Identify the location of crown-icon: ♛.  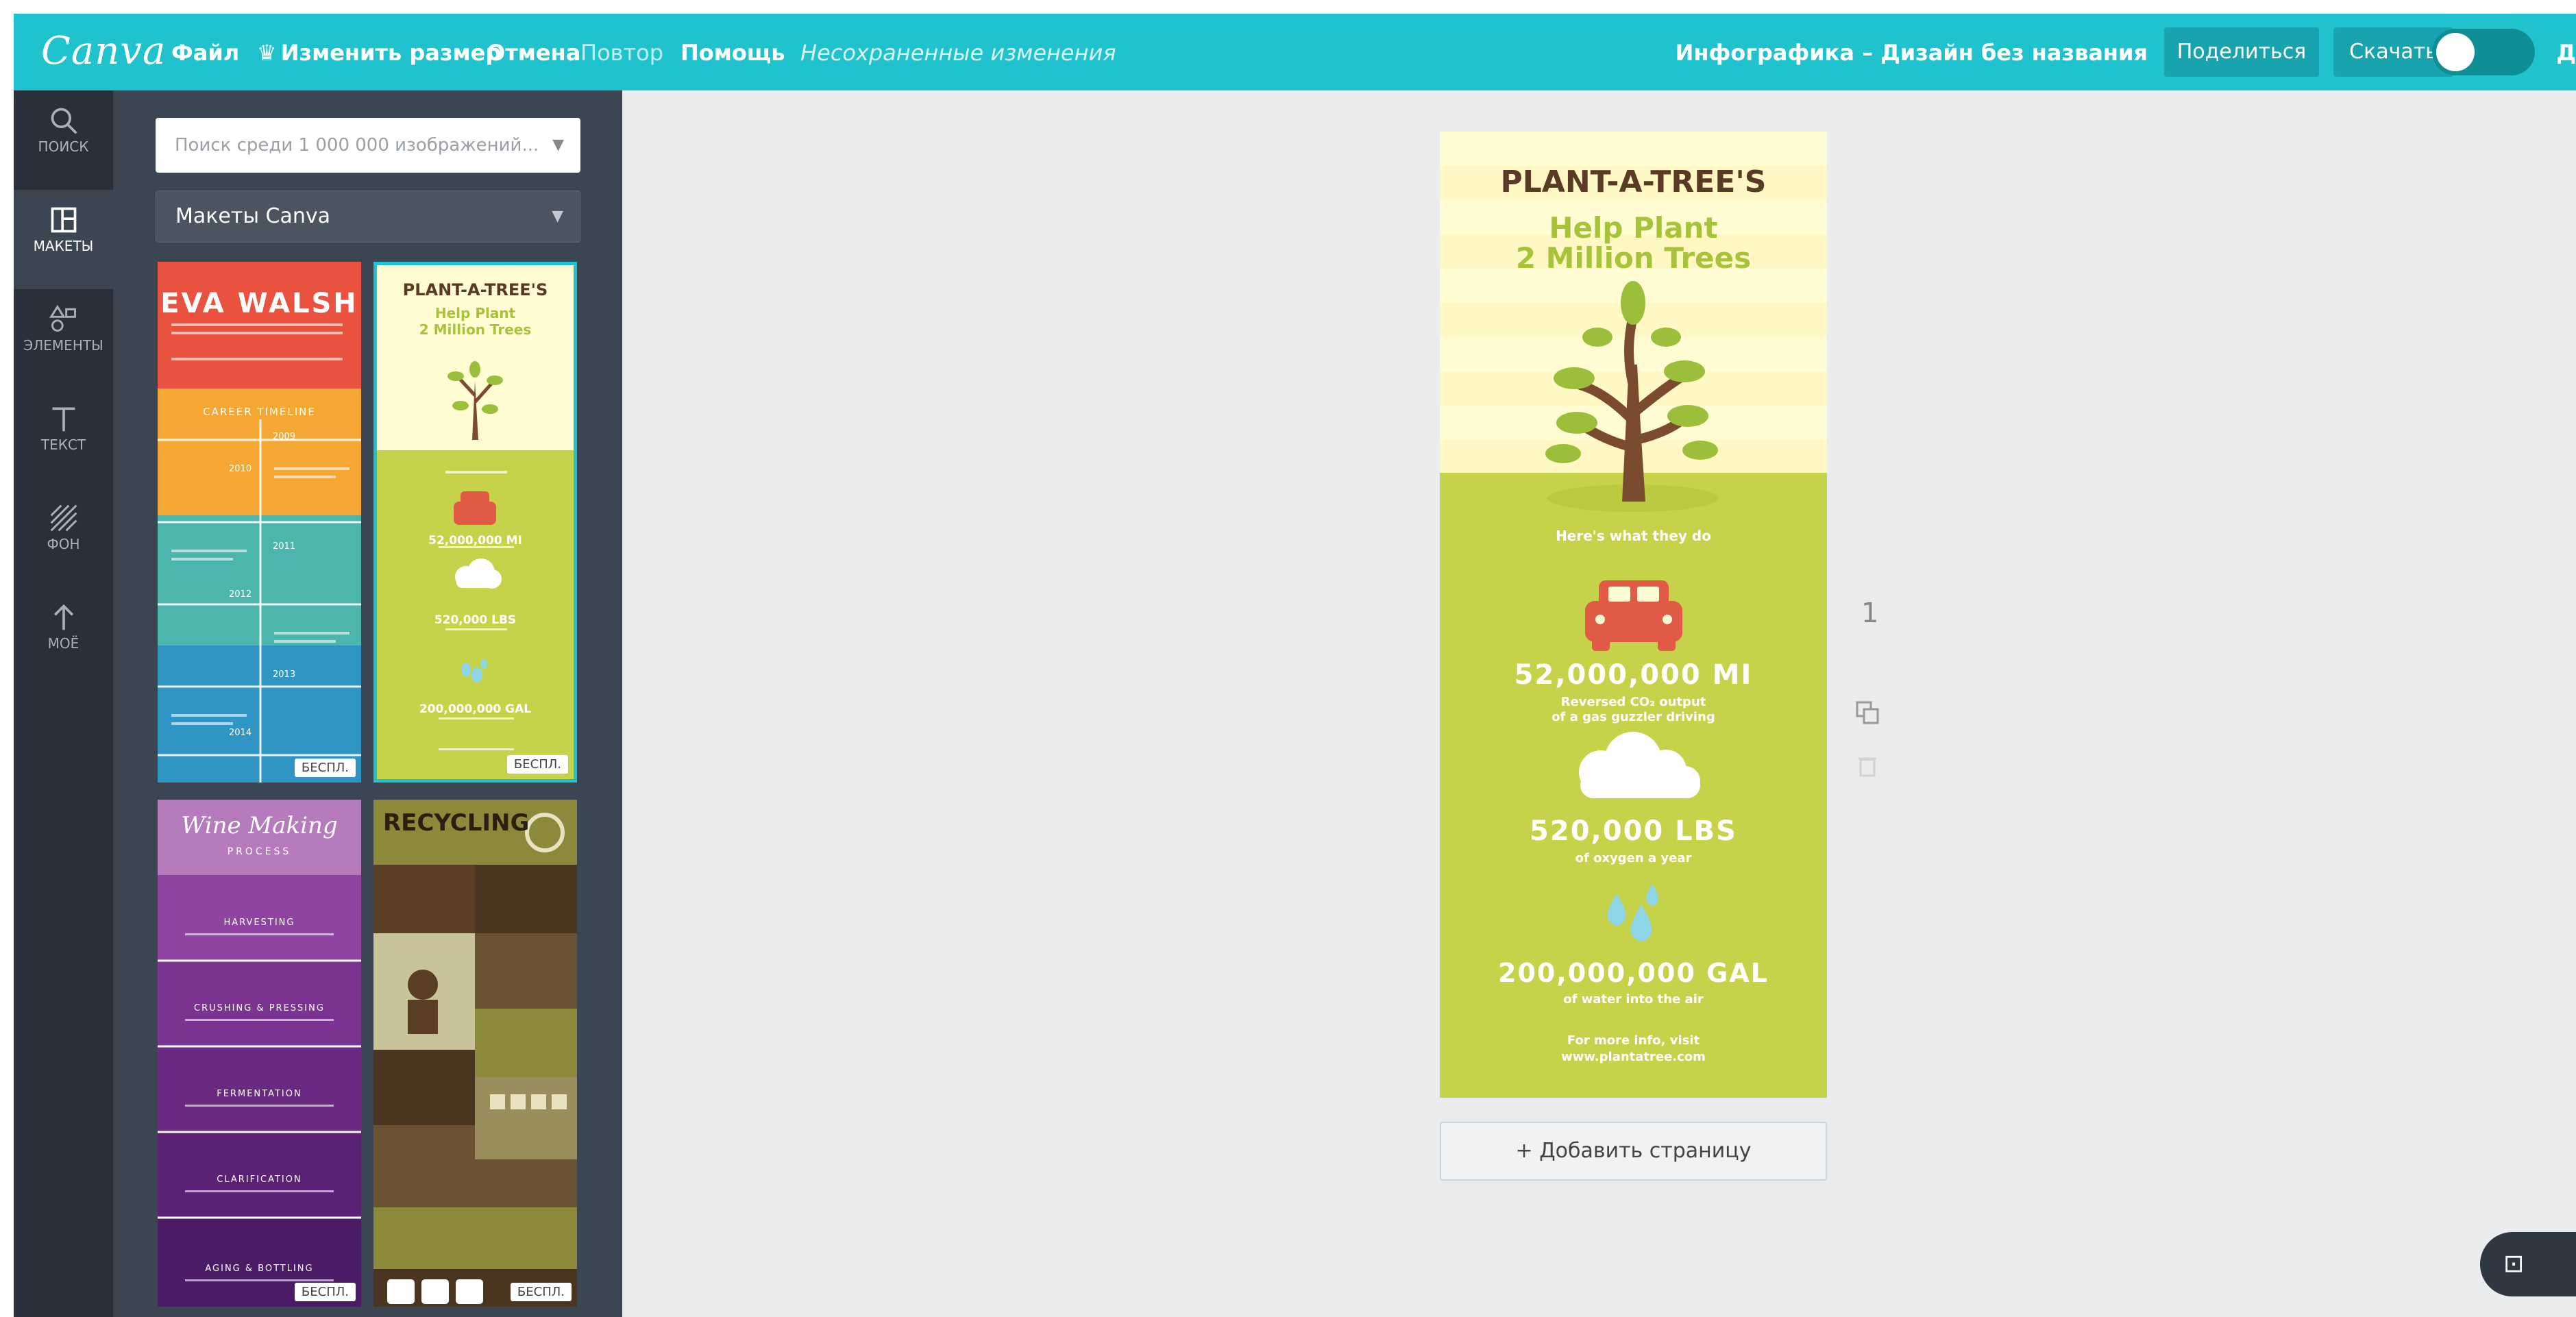
(267, 53).